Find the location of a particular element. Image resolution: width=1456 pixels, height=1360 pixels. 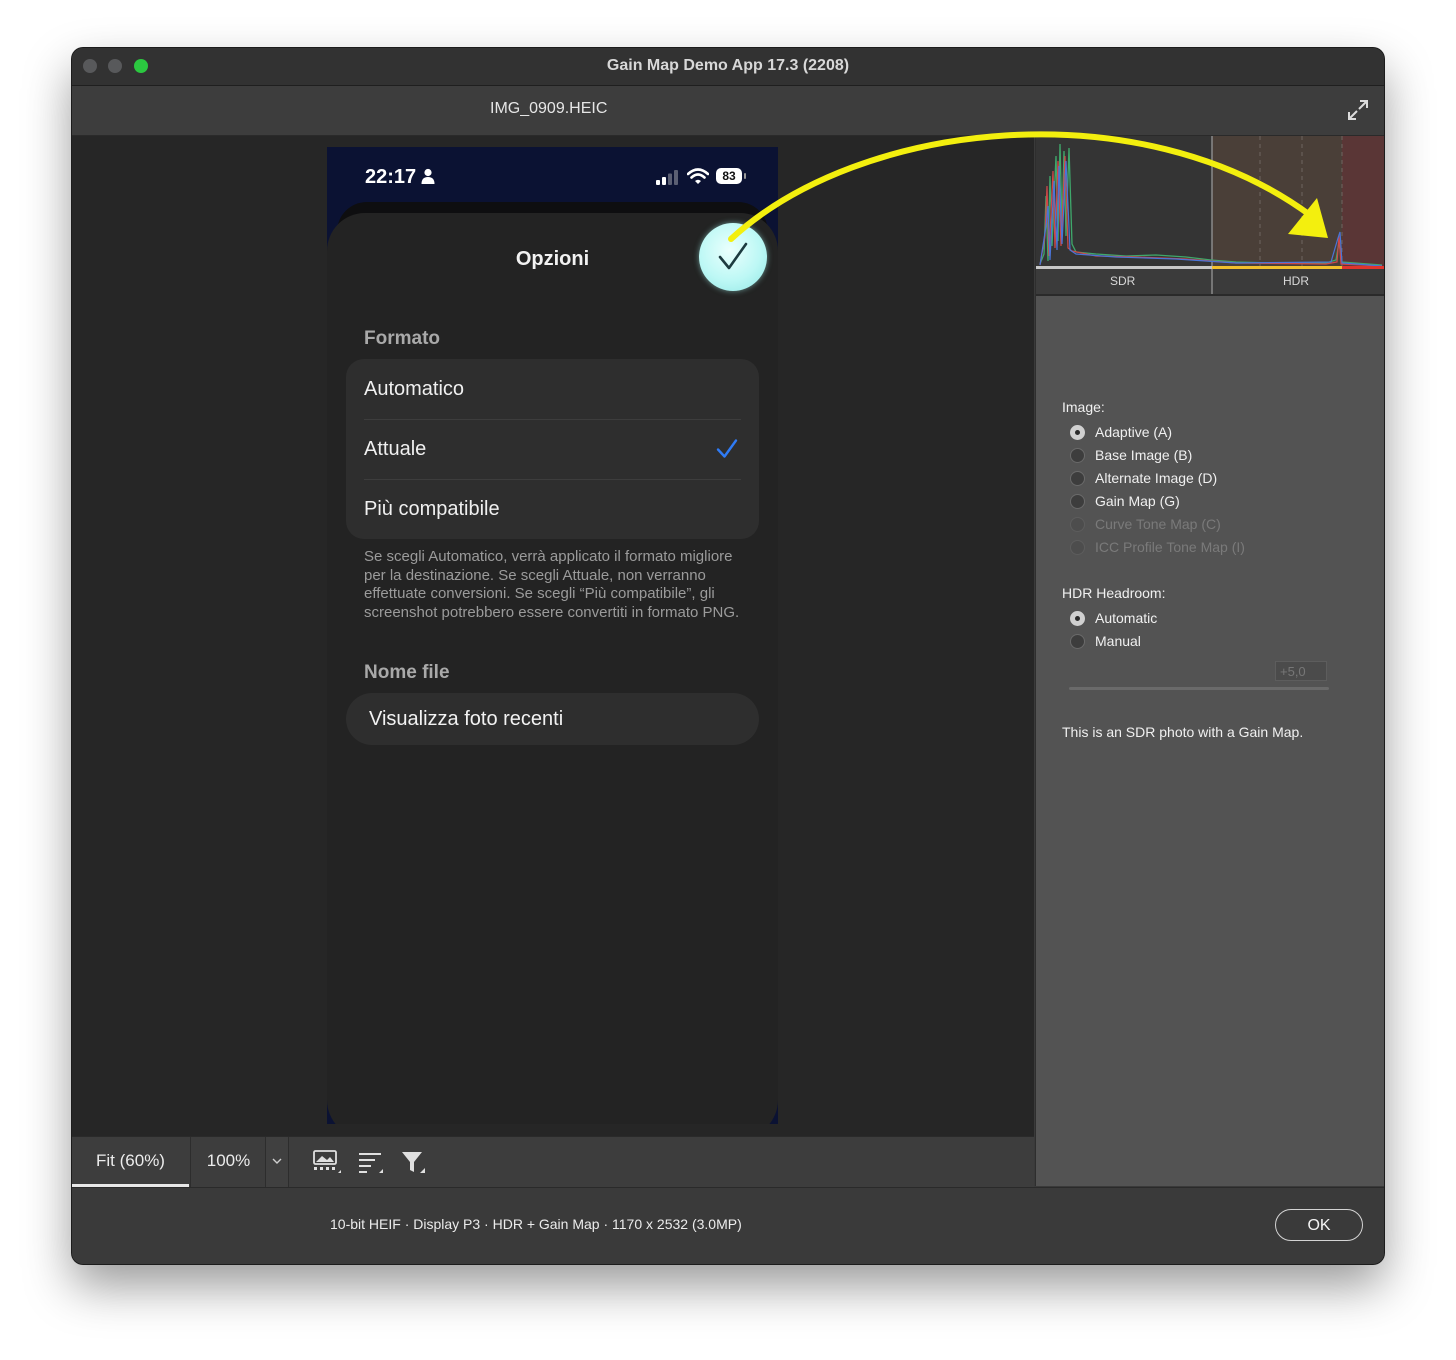

view-toolbar: Fit (60%) 100% is located at coordinates (553, 1161).